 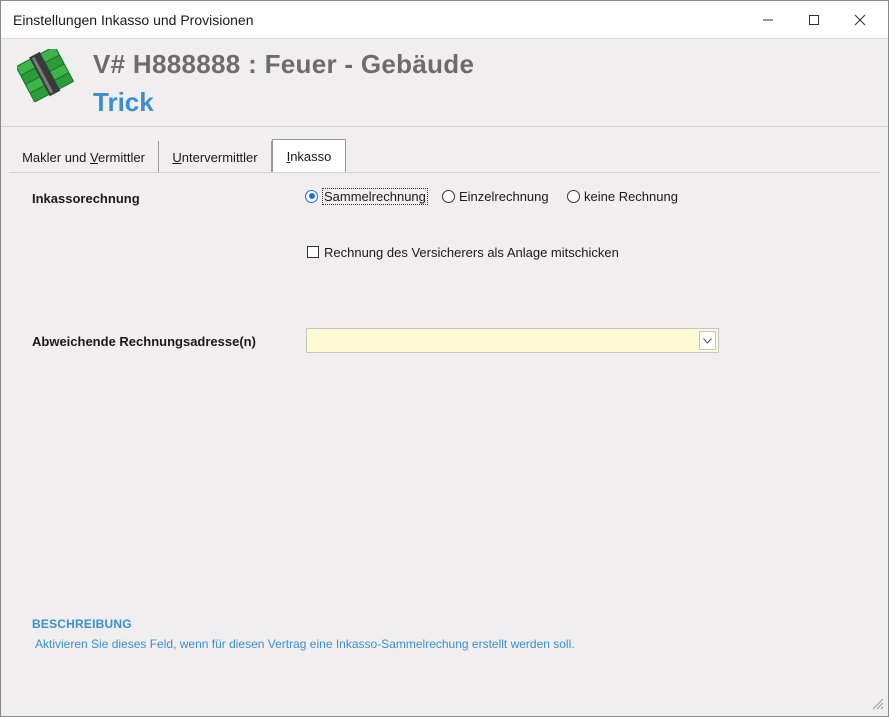 What do you see at coordinates (512, 340) in the screenshot?
I see `address-dropdown` at bounding box center [512, 340].